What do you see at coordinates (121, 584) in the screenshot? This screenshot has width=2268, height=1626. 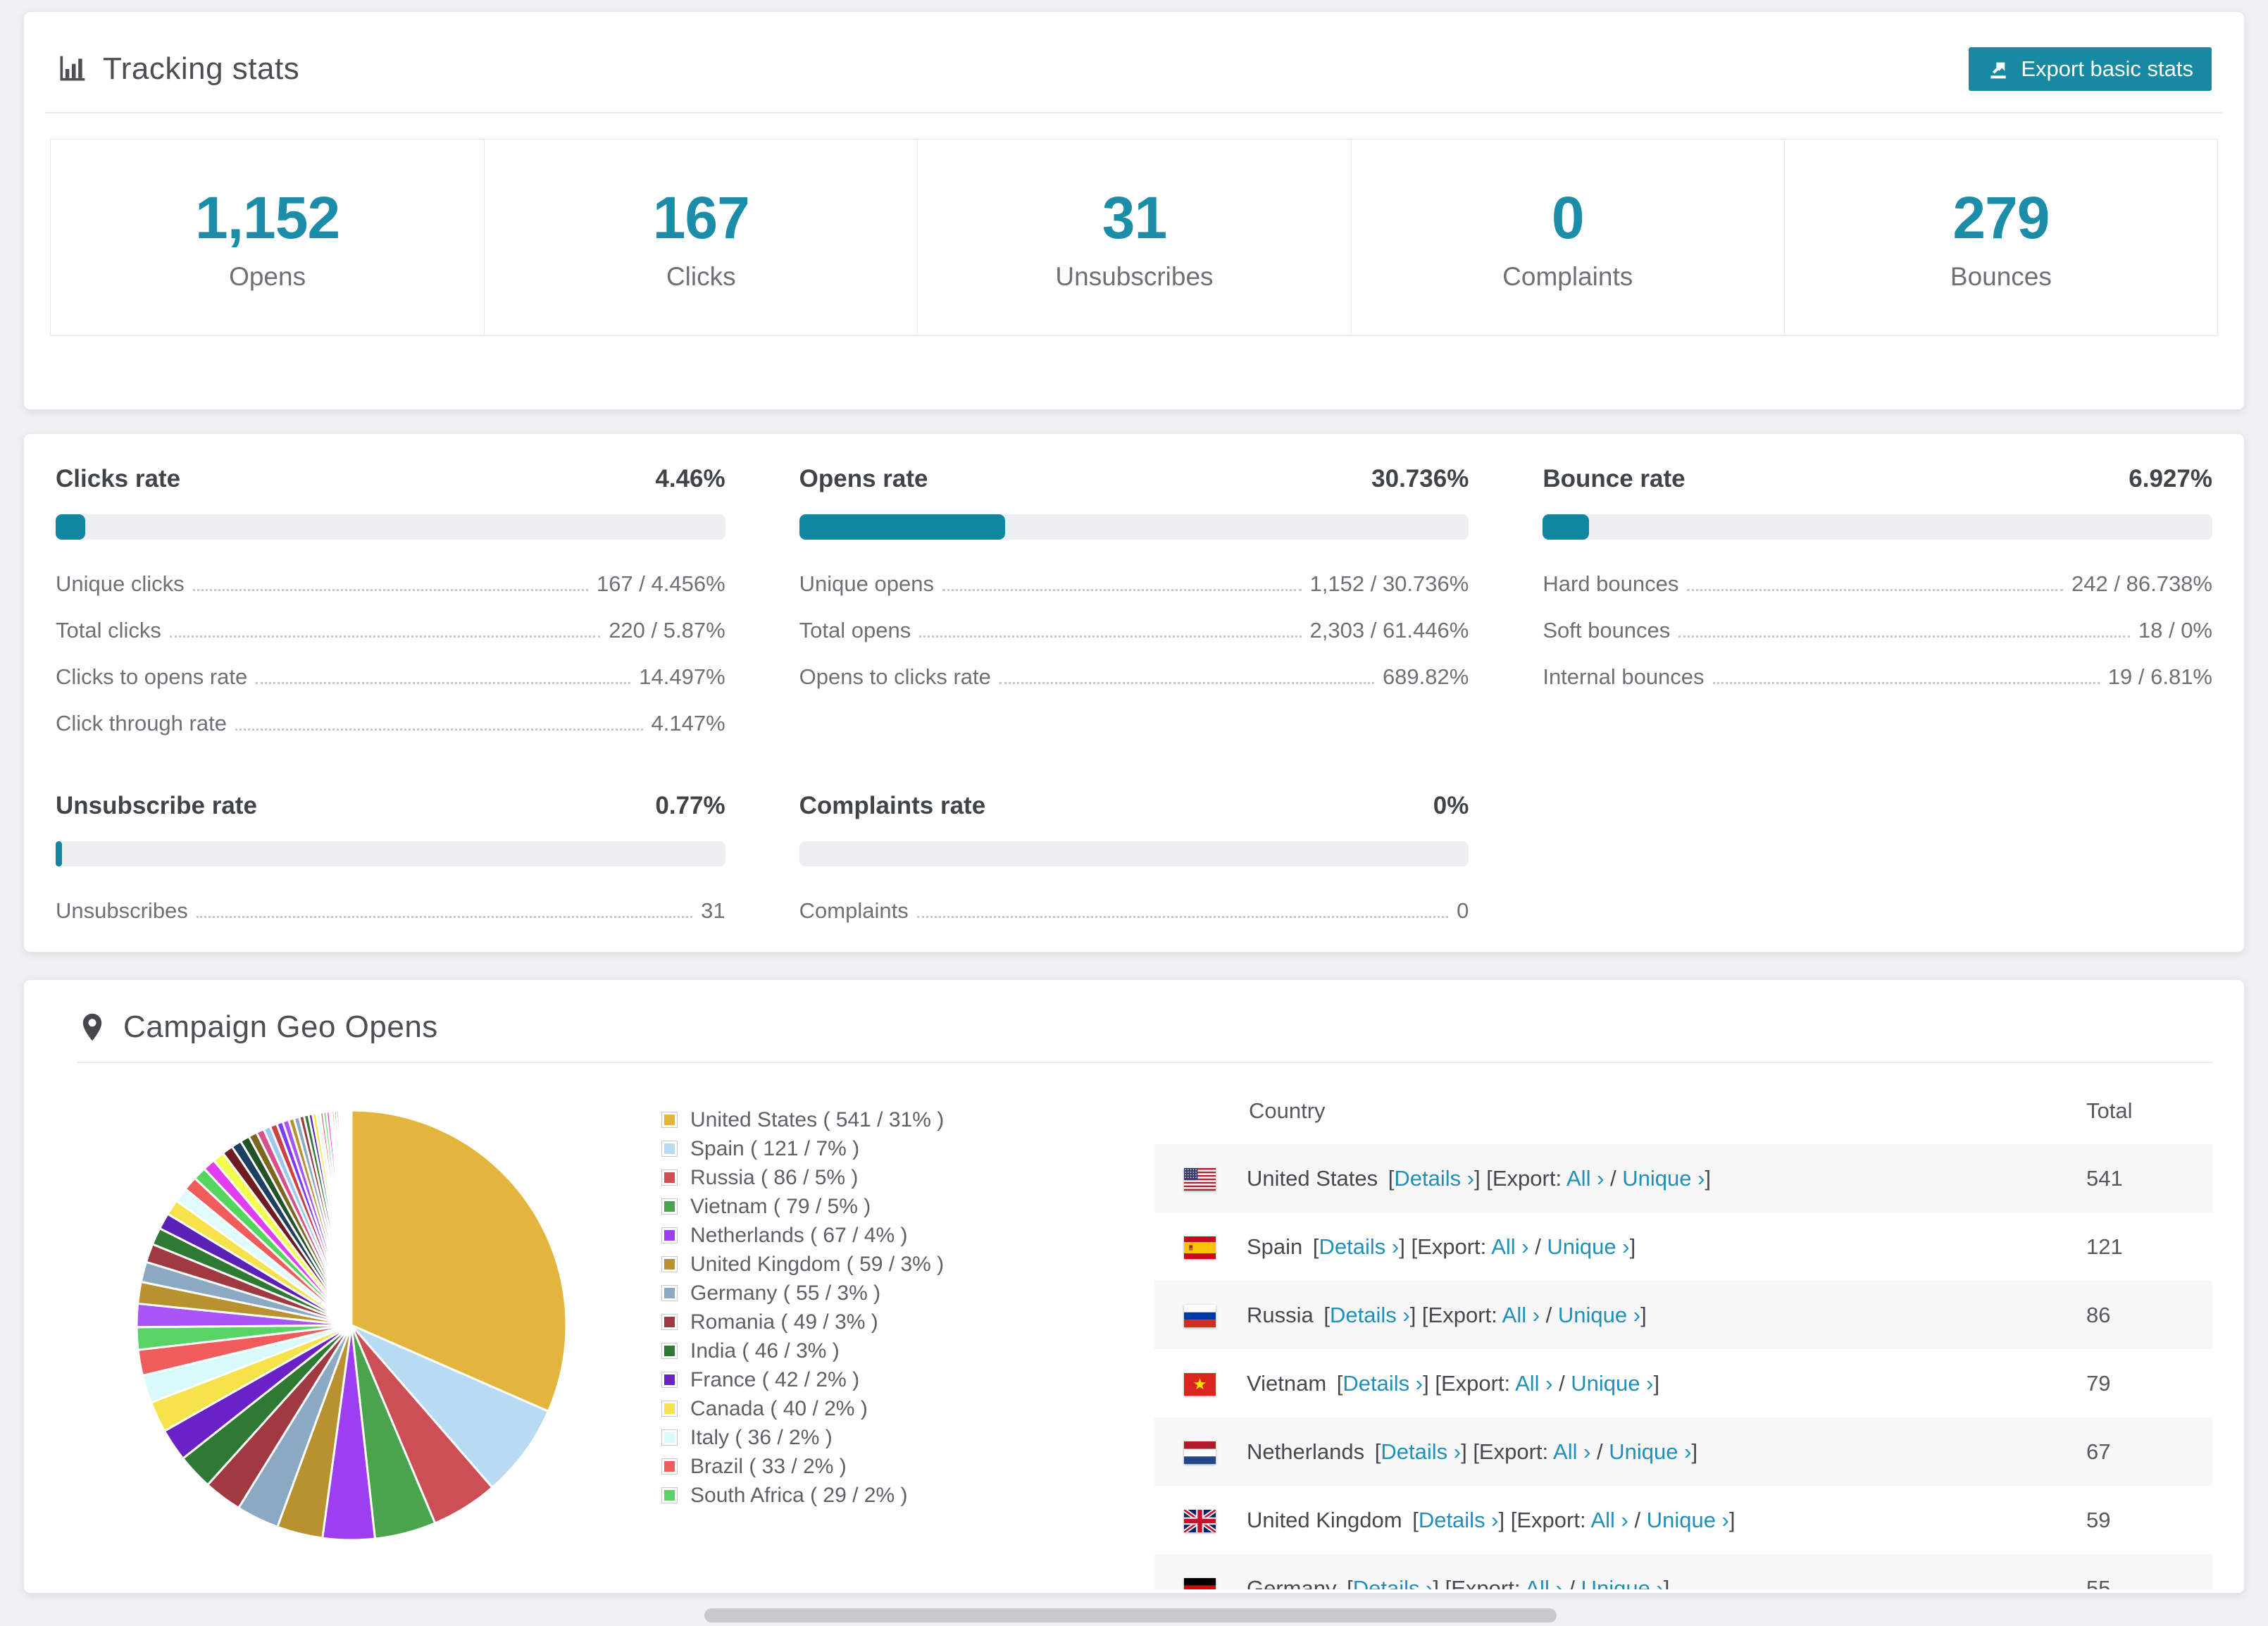 I see `rate-row-label: Unique clicks` at bounding box center [121, 584].